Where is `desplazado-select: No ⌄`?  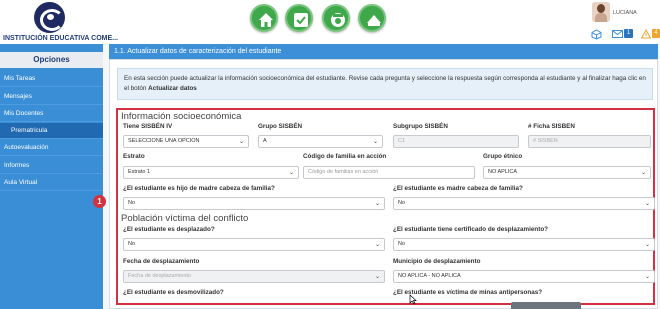
desplazado-select: No ⌄ is located at coordinates (254, 244).